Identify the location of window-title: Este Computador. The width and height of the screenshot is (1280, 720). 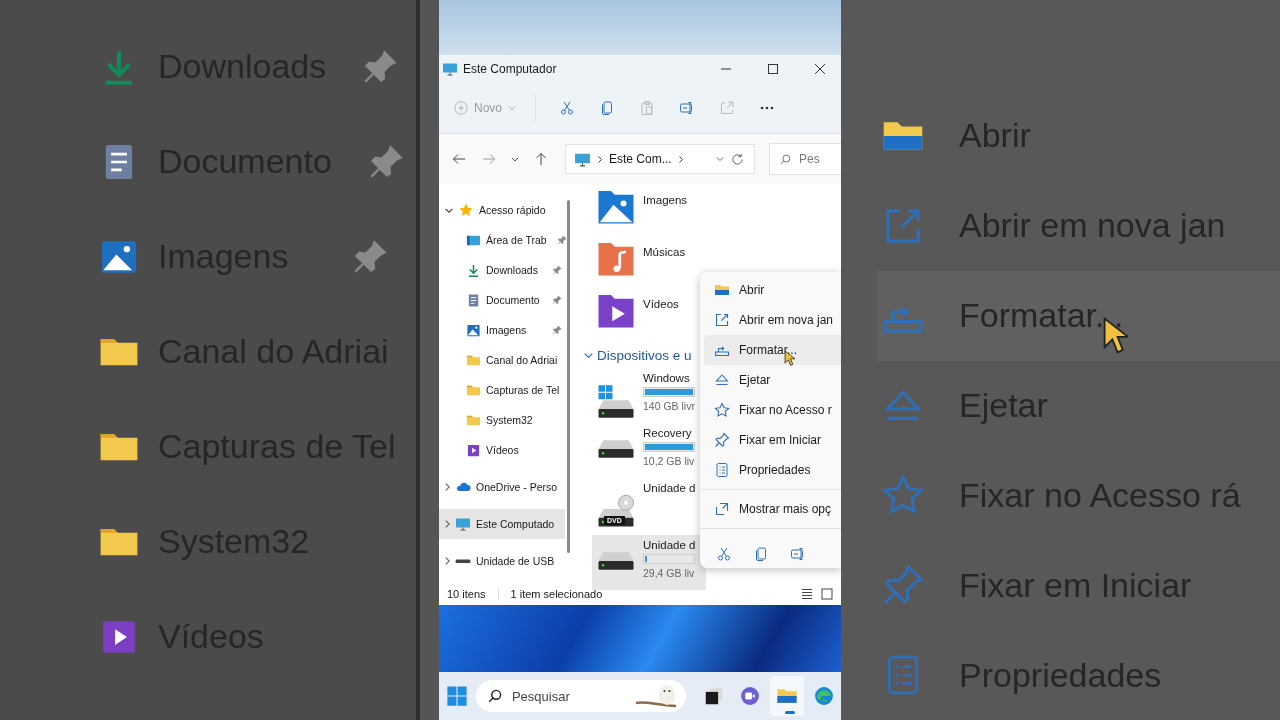
(510, 69).